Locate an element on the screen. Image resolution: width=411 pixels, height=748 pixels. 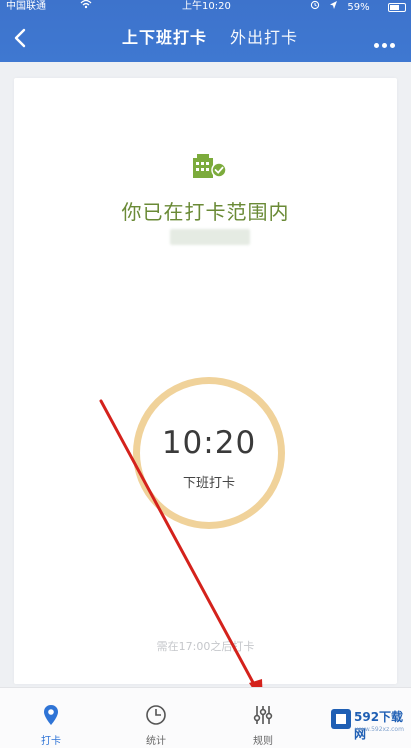
tab-label: 规则 is located at coordinates (263, 741).